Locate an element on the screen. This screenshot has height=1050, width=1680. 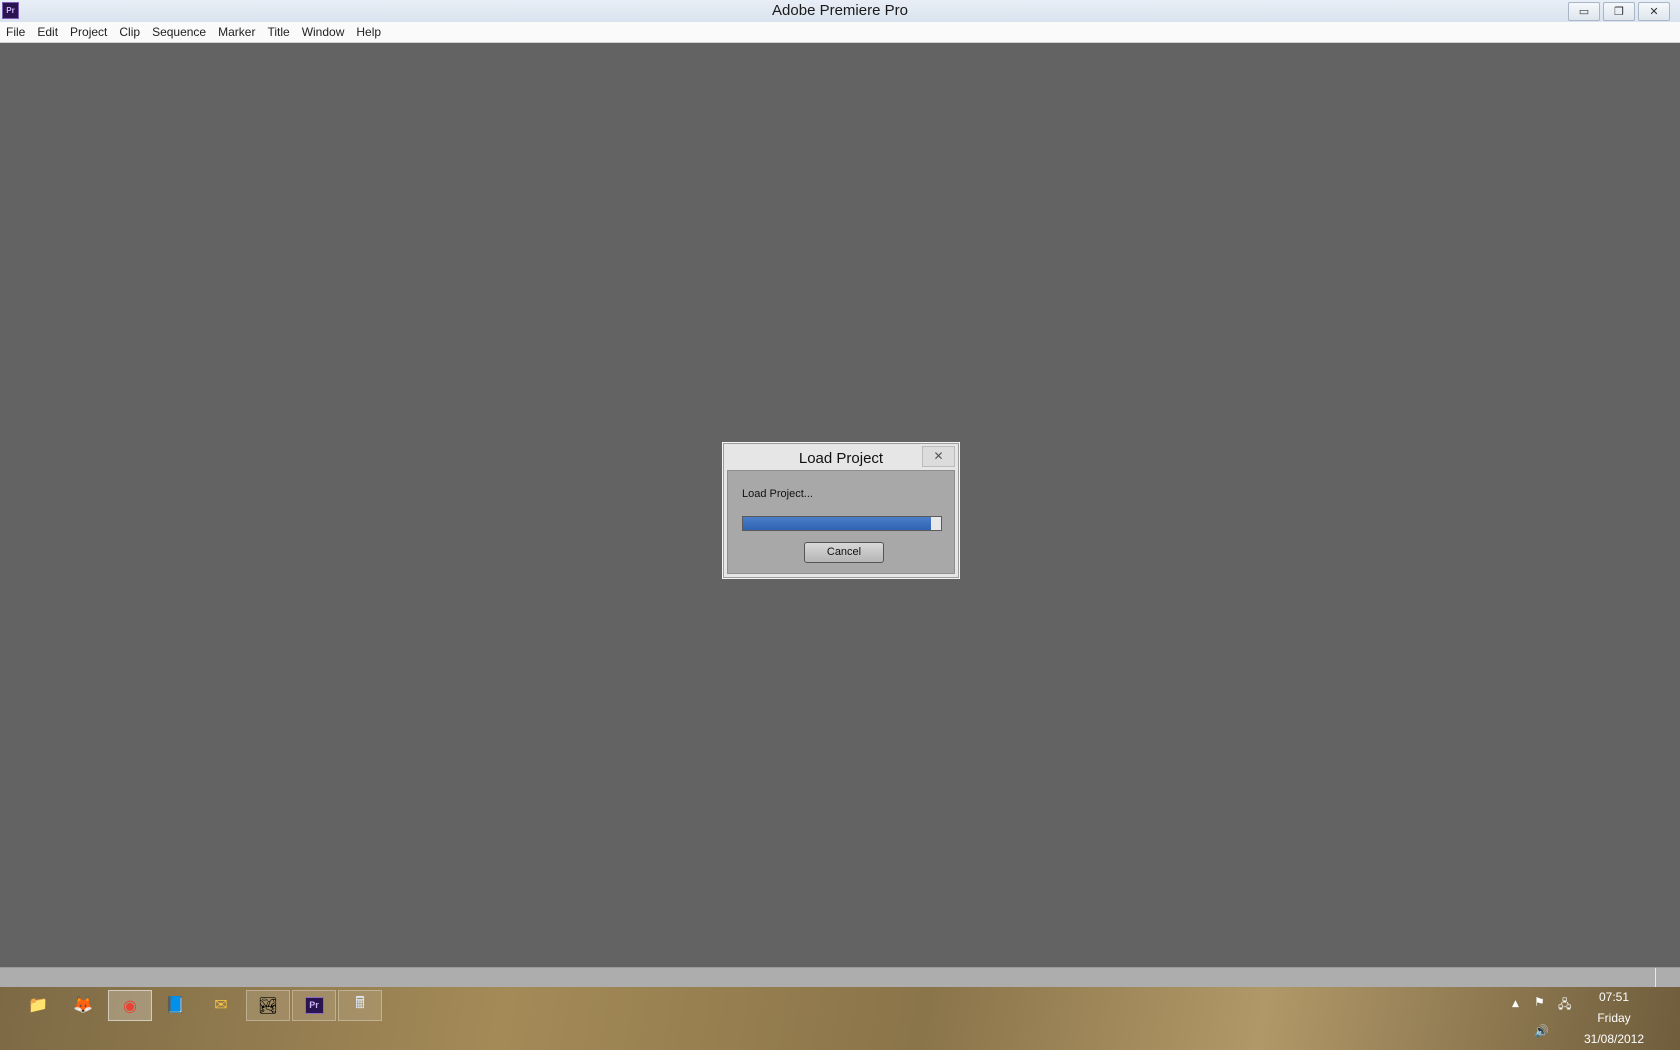
clock-date: 31/08/2012 is located at coordinates (1614, 1039).